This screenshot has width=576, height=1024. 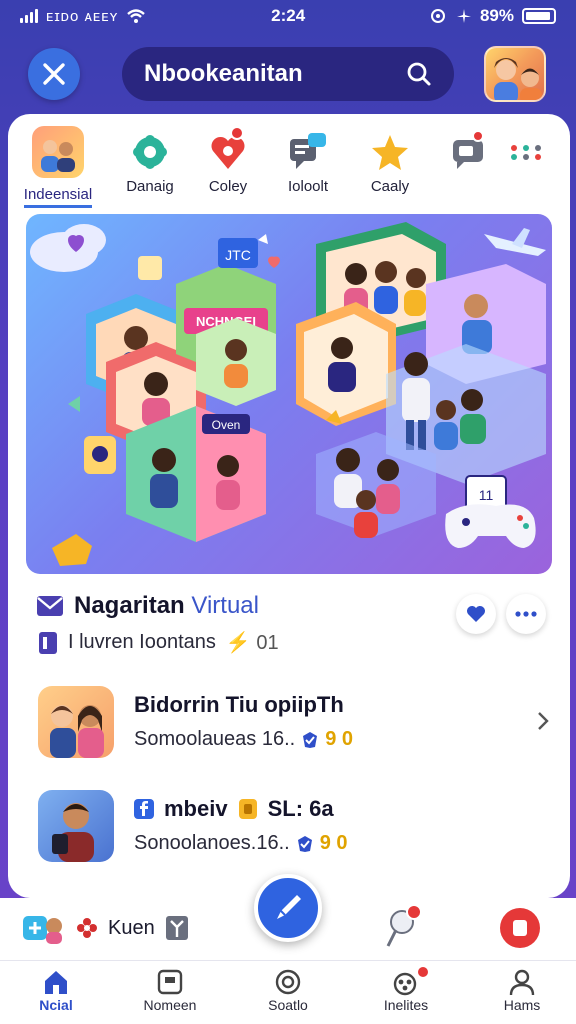 I want to click on circle-icon, so click(x=288, y=982).